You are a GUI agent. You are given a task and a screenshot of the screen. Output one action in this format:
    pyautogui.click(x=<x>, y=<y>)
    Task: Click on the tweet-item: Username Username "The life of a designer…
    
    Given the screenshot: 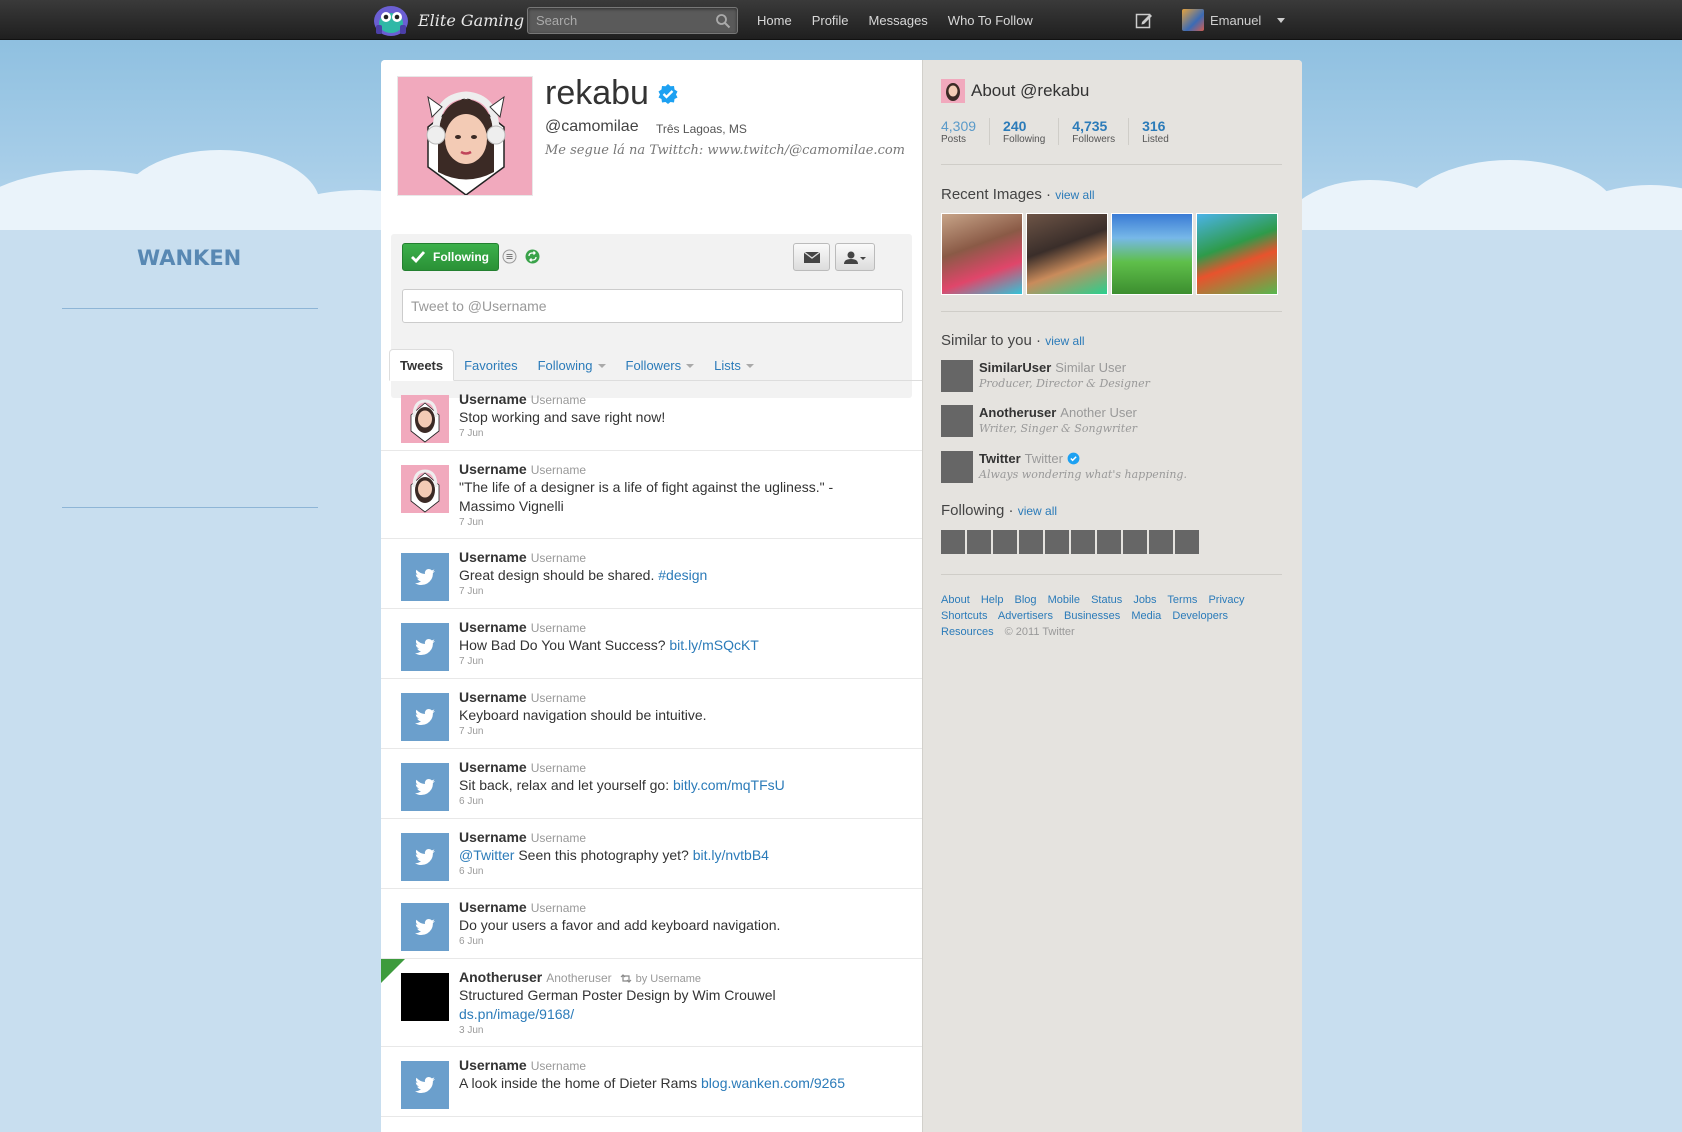 What is the action you would take?
    pyautogui.click(x=651, y=495)
    